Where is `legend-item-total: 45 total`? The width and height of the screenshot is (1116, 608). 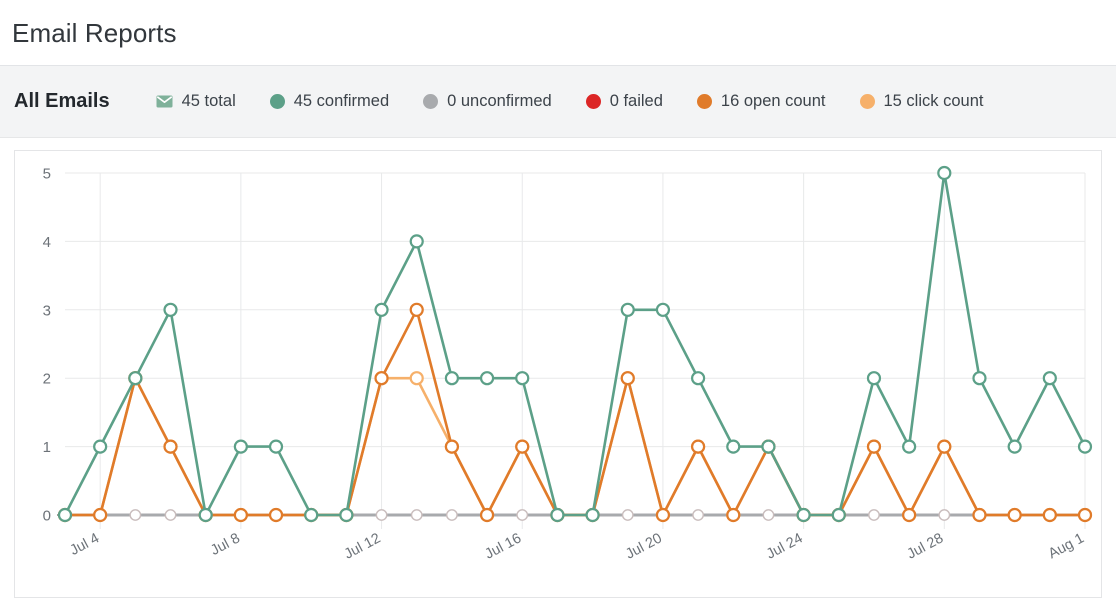
legend-item-total: 45 total is located at coordinates (196, 101).